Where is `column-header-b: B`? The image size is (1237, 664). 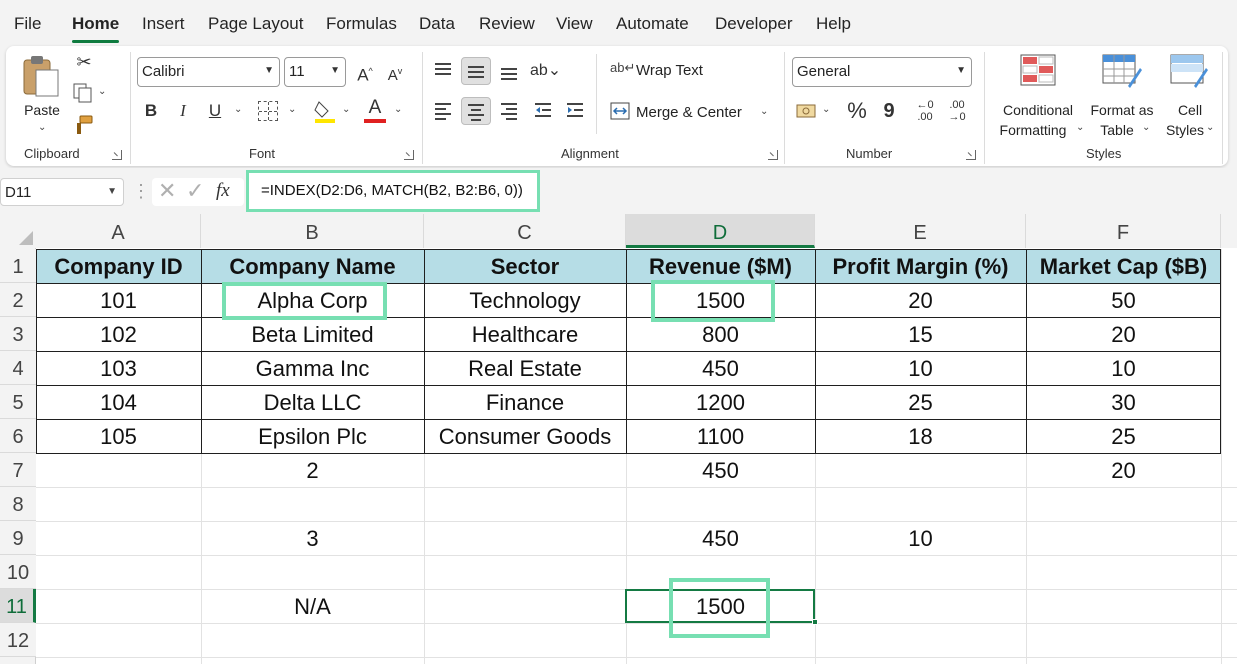 column-header-b: B is located at coordinates (312, 231).